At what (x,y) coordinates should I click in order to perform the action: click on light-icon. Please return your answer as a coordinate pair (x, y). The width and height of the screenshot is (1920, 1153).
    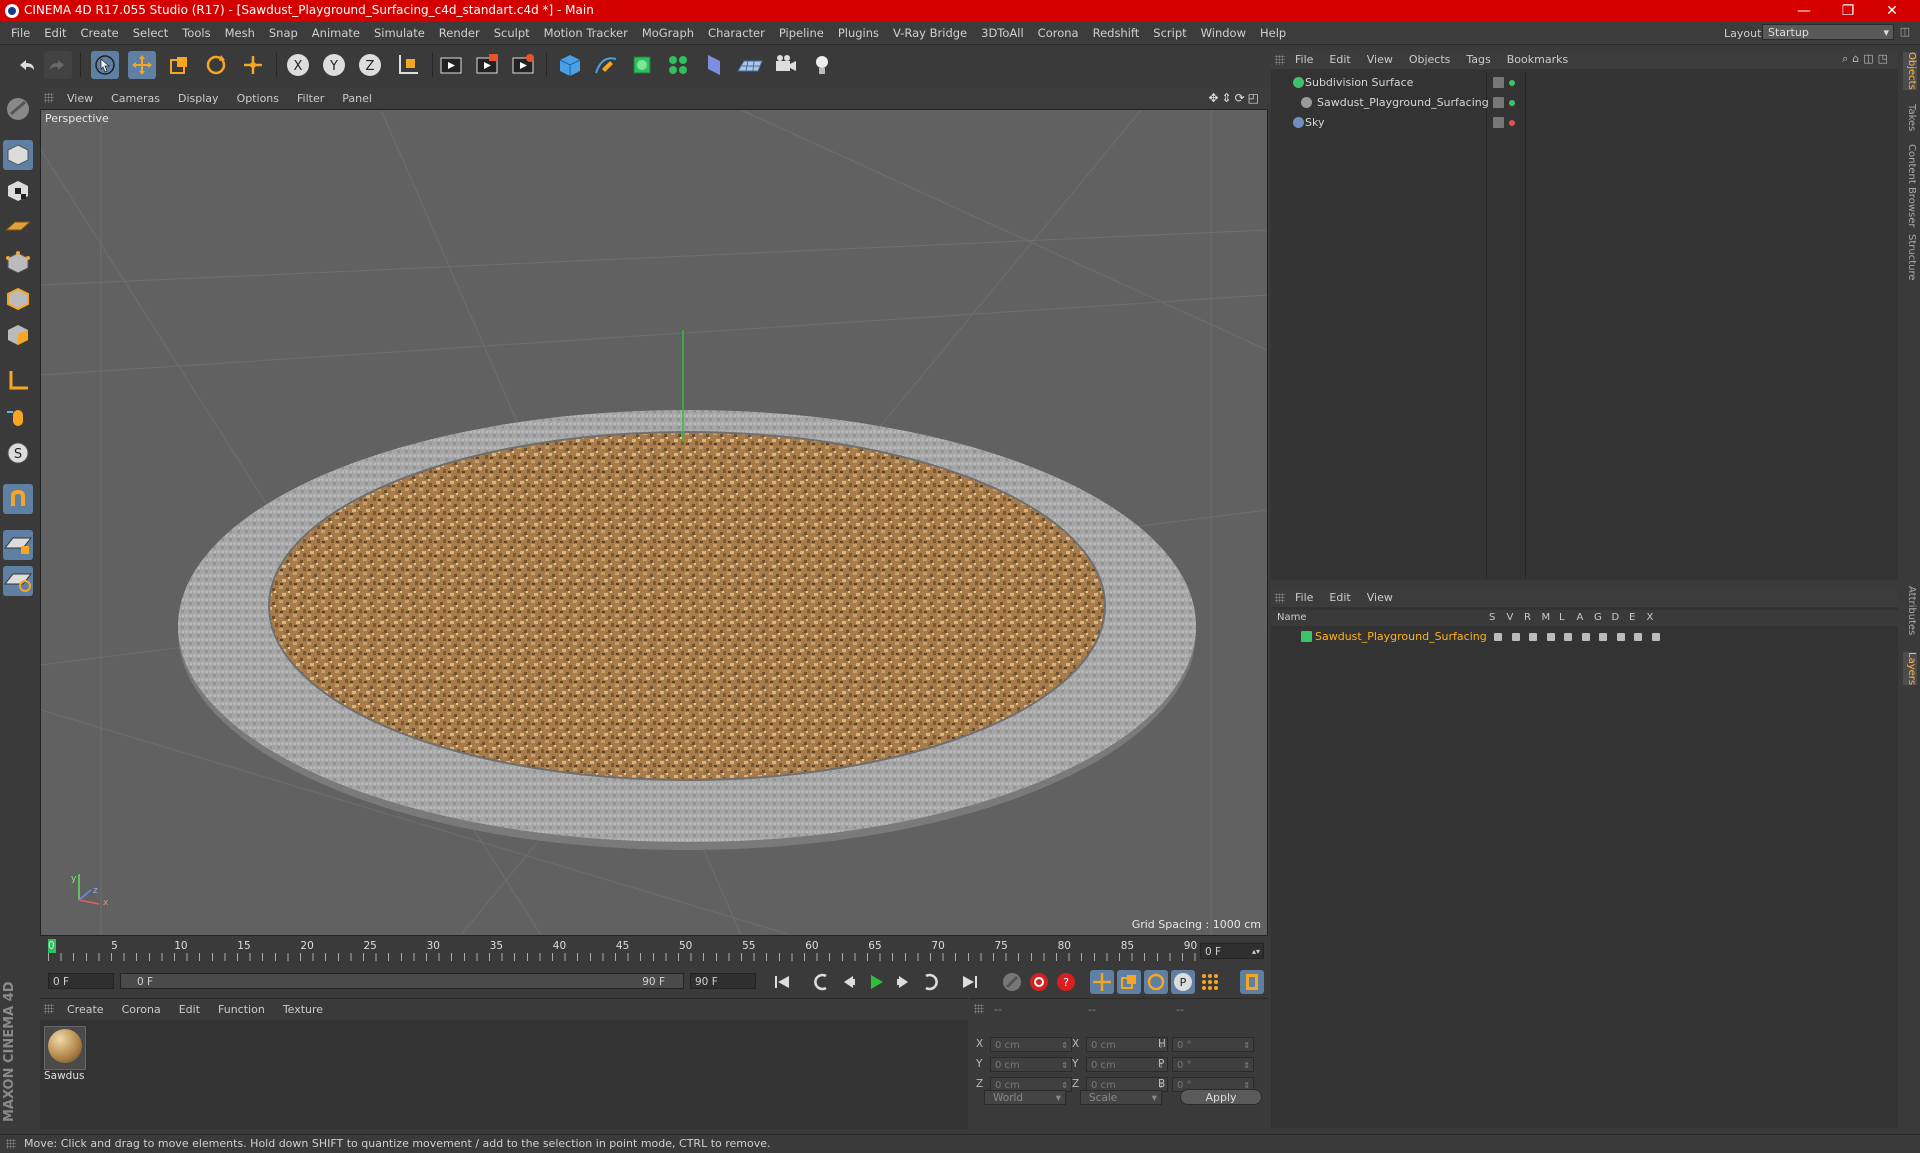
    Looking at the image, I should click on (822, 65).